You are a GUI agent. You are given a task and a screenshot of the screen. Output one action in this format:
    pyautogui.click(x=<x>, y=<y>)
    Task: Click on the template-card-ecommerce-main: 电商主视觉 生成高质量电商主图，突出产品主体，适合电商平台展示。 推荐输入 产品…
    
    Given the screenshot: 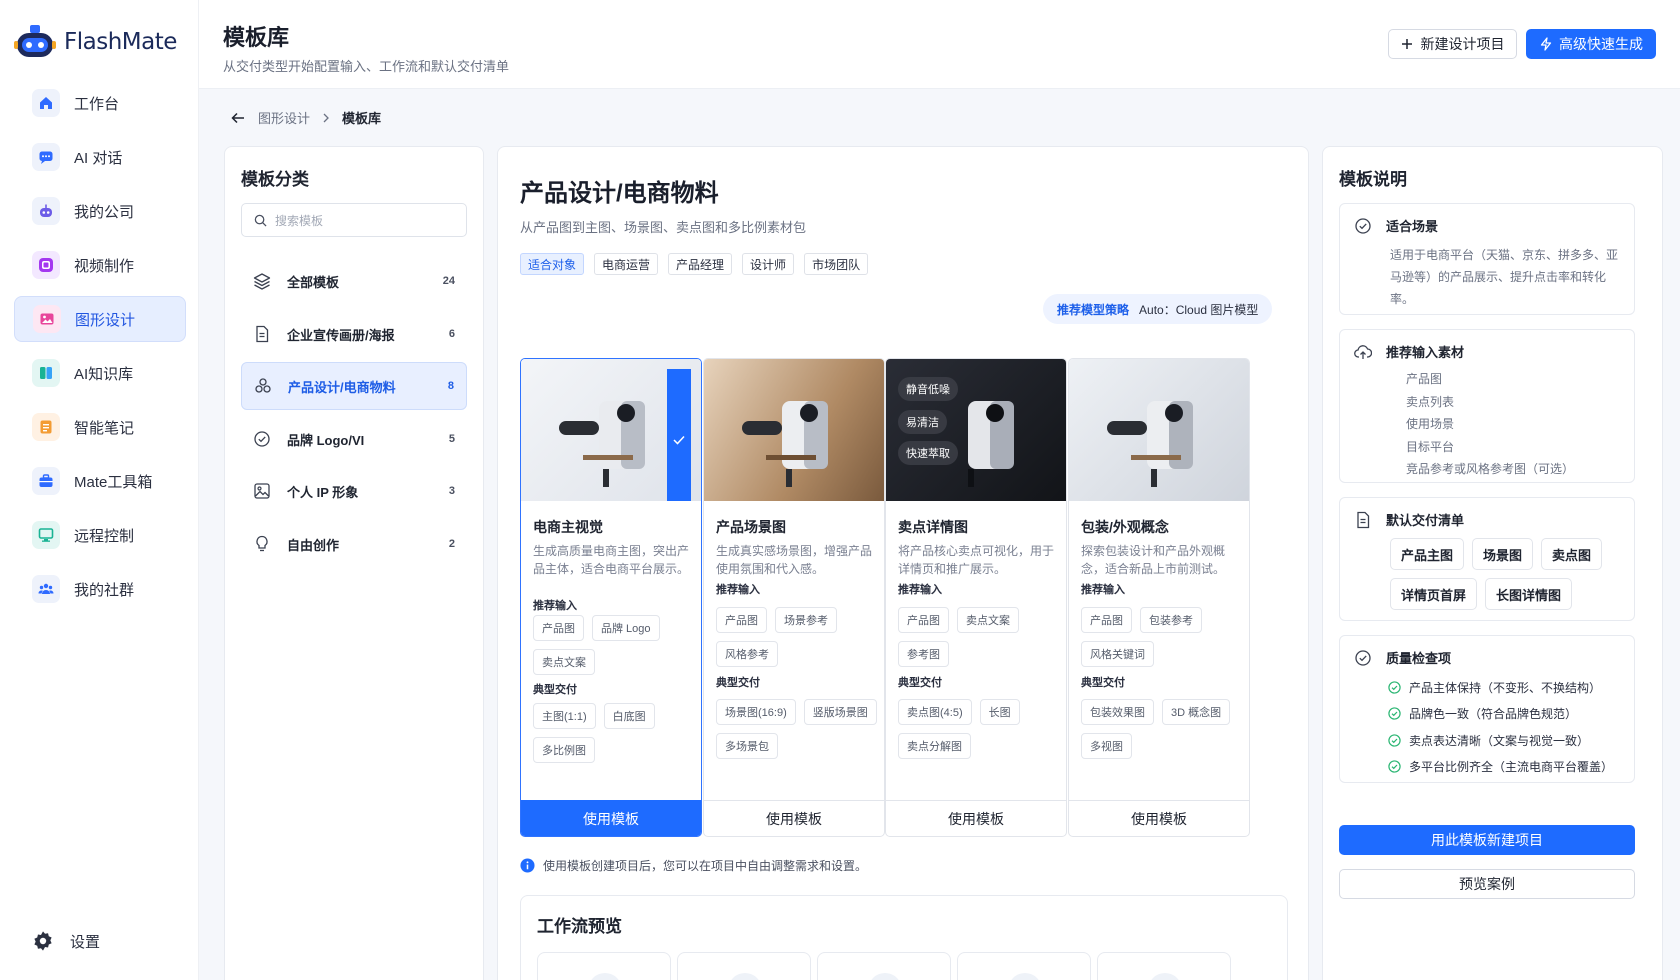 What is the action you would take?
    pyautogui.click(x=611, y=597)
    